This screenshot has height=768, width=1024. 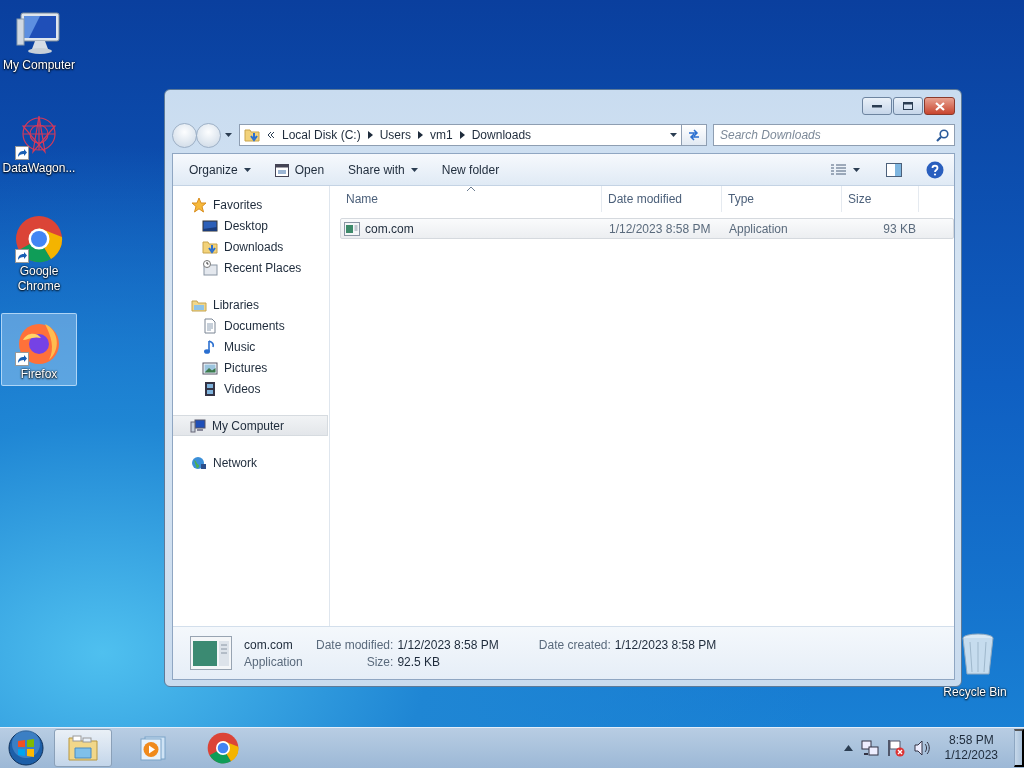 I want to click on maximize-button, so click(x=908, y=106).